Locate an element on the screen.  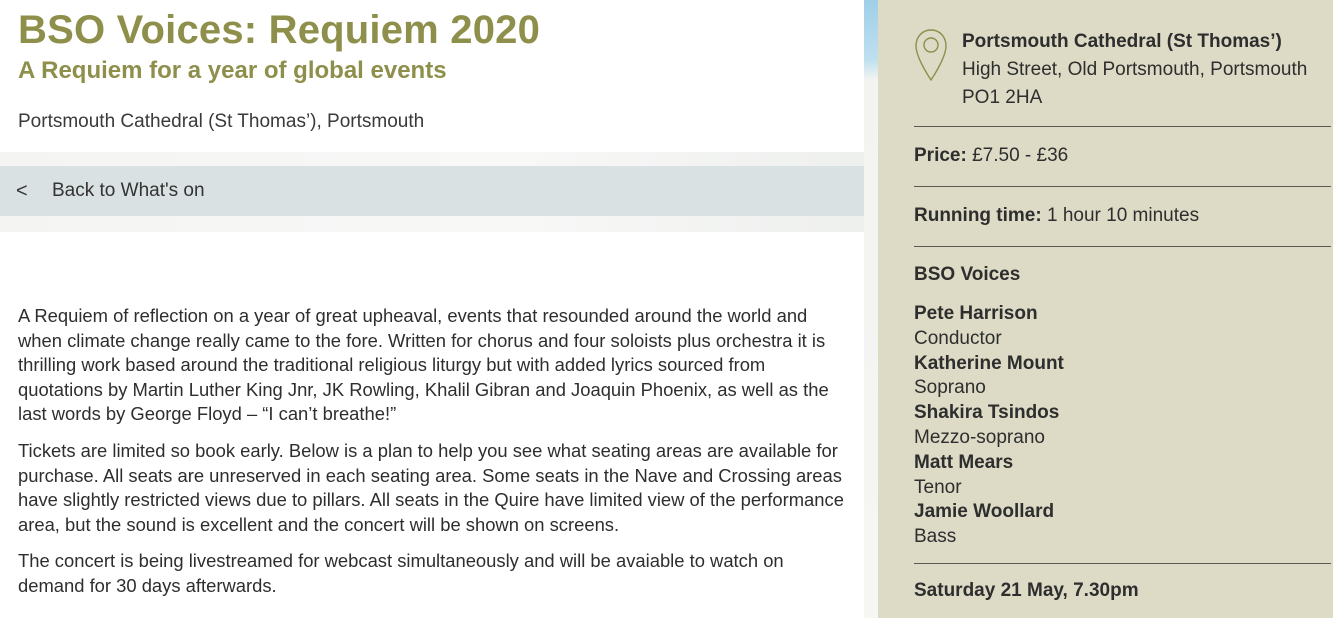
event-date: Saturday 21 May, 7.30pm is located at coordinates (1026, 590).